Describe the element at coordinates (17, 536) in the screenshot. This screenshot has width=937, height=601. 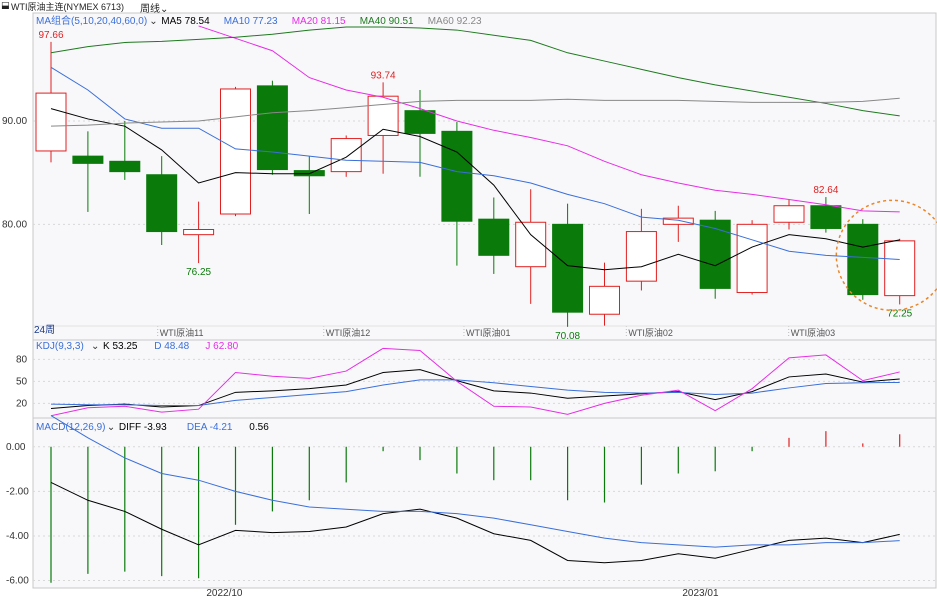
I see `macd-tick-label: -4.00` at that location.